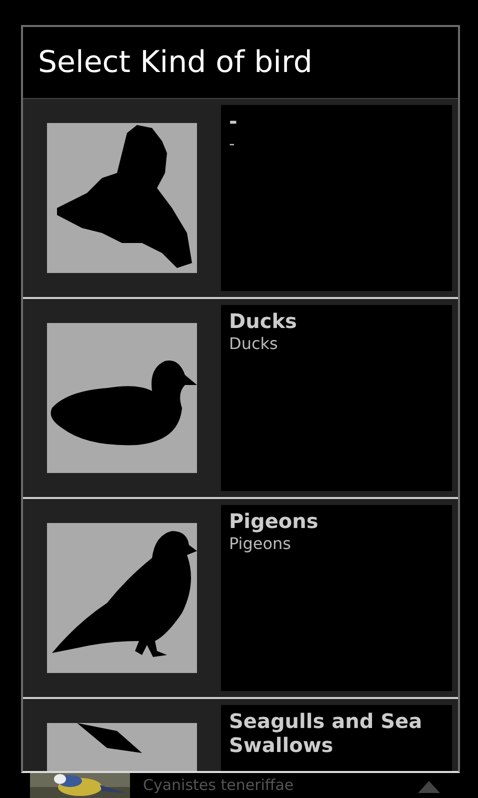  What do you see at coordinates (254, 344) in the screenshot?
I see `bird-kind-subtitle: Ducks` at bounding box center [254, 344].